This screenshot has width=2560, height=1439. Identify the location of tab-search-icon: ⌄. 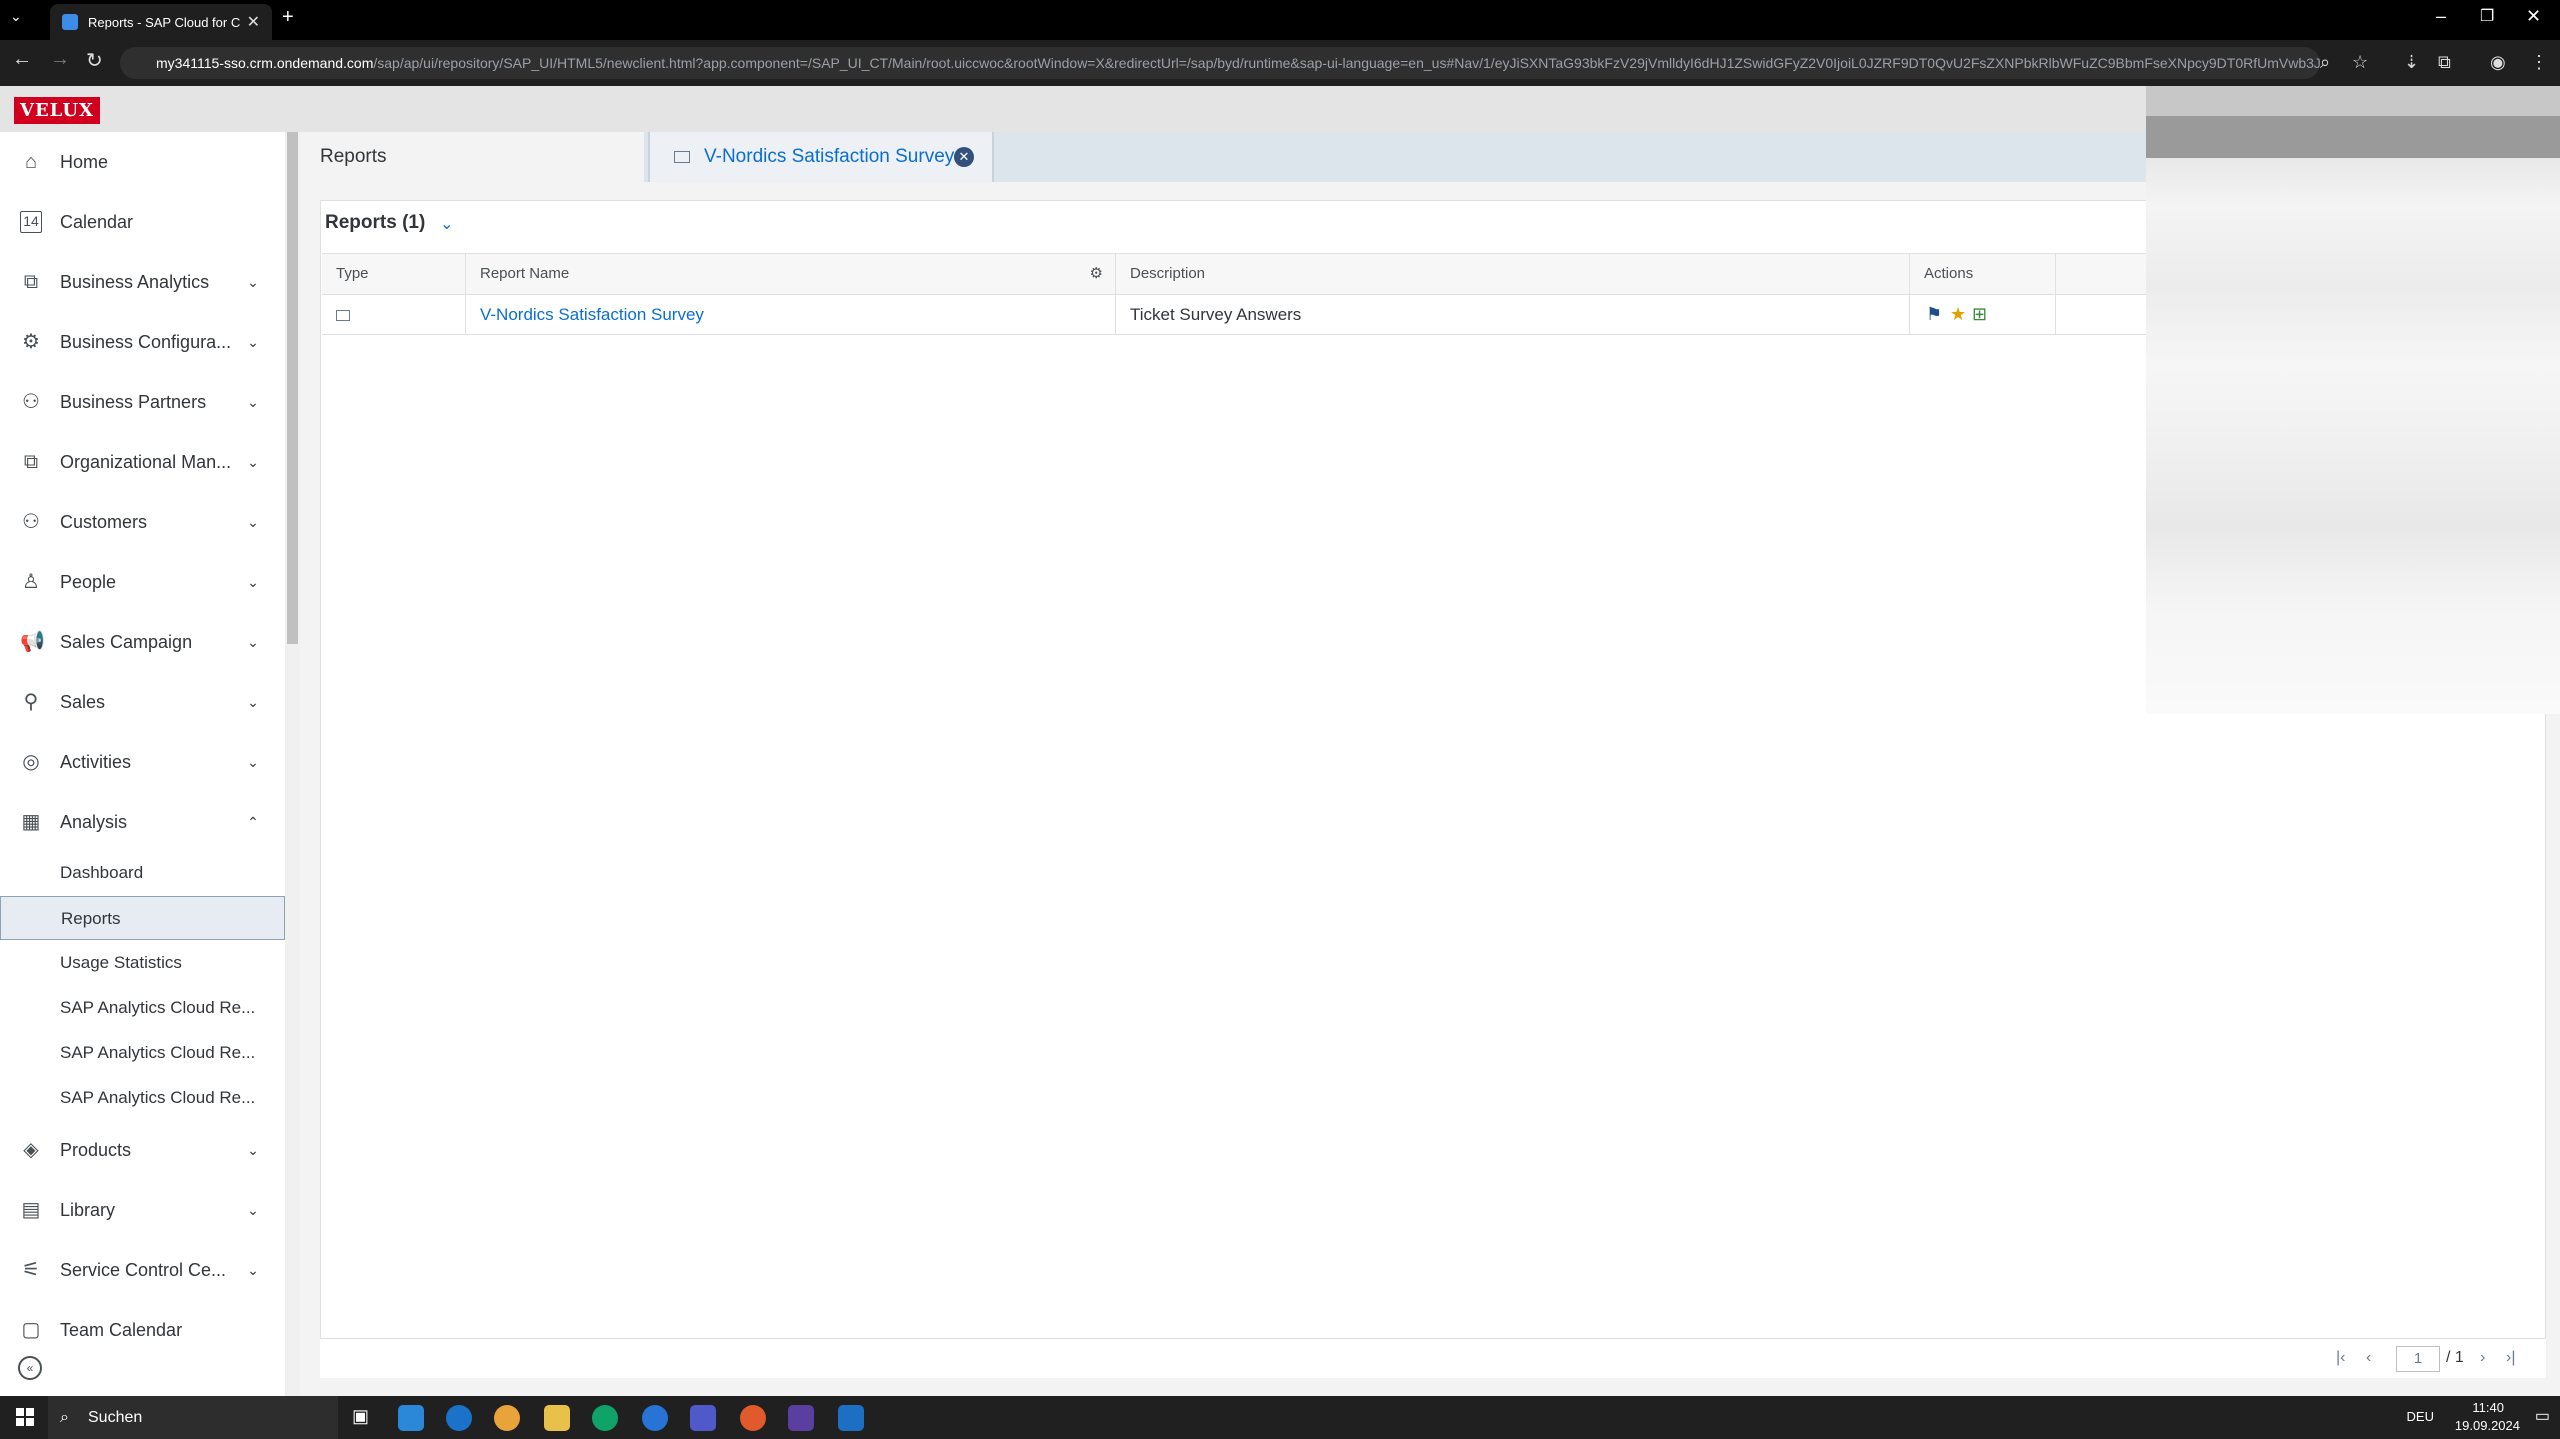
(16, 16).